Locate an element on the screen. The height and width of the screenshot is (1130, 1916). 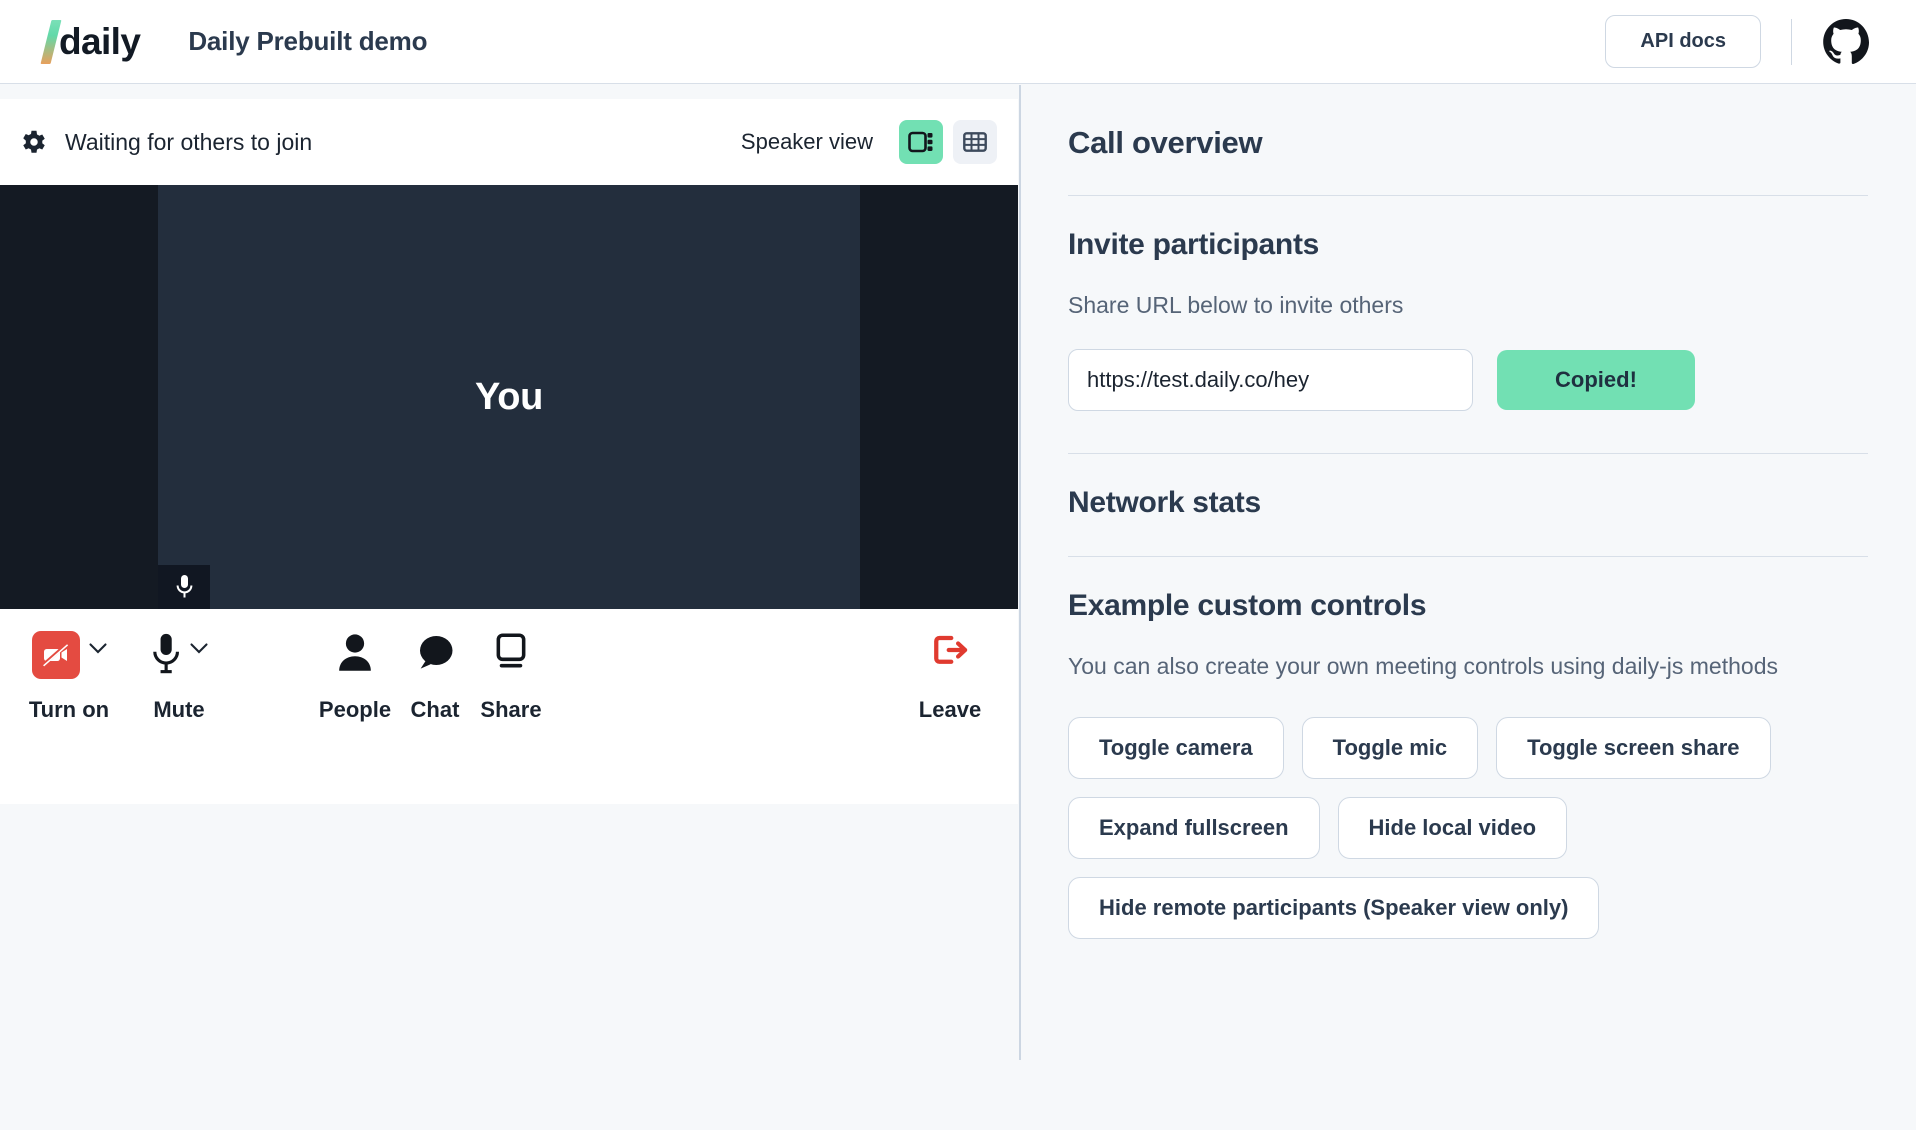
camera-off-glyph is located at coordinates (54, 654).